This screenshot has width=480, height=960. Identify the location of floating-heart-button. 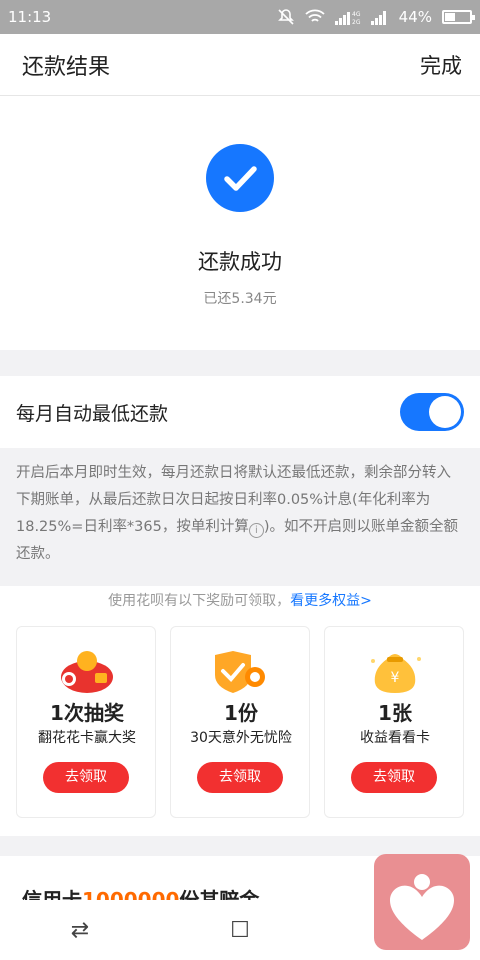
(422, 902).